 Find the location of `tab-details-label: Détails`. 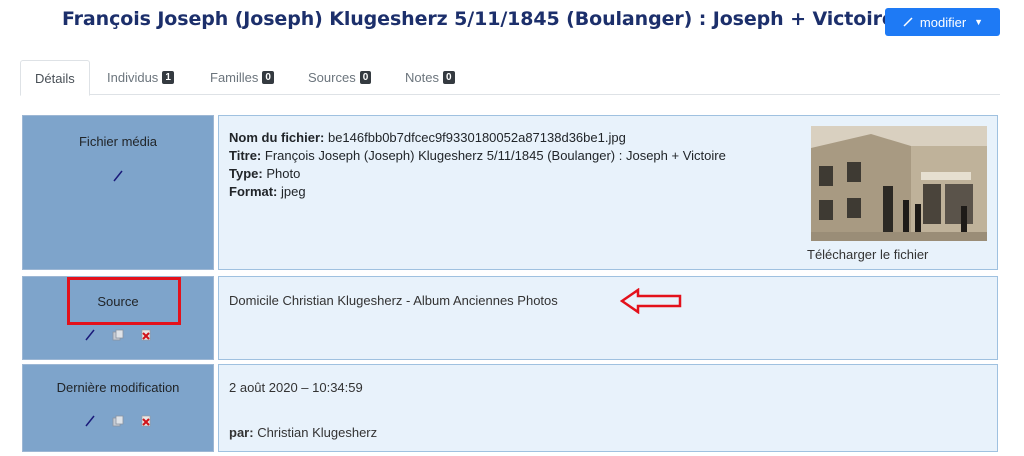

tab-details-label: Détails is located at coordinates (55, 78).